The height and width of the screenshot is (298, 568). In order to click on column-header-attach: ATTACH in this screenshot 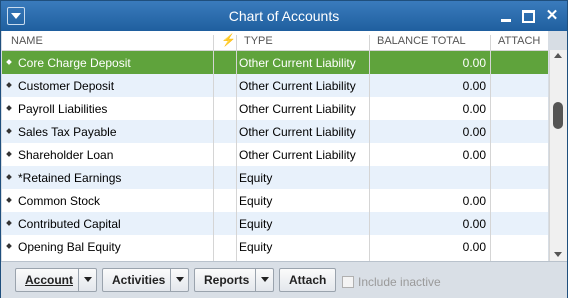, I will do `click(519, 41)`.